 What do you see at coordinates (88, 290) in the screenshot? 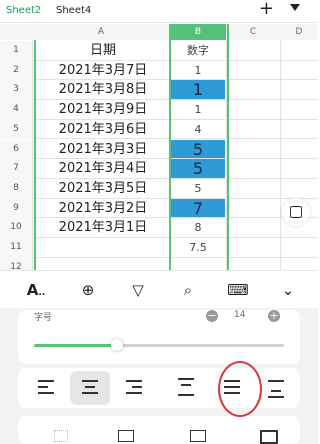
I see `insert-icon: ⊕` at bounding box center [88, 290].